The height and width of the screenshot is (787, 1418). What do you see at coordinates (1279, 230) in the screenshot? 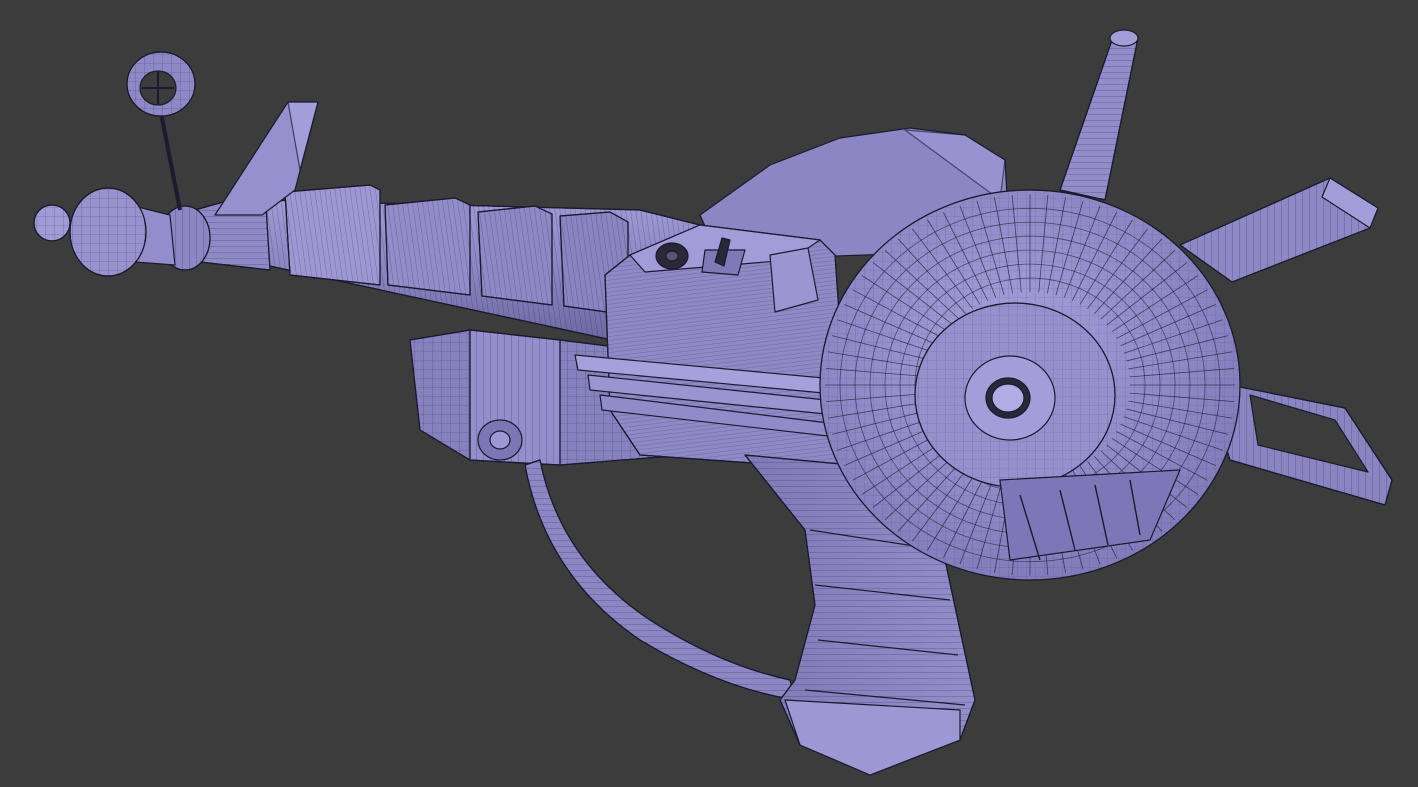
I see `rear-handle-upper` at bounding box center [1279, 230].